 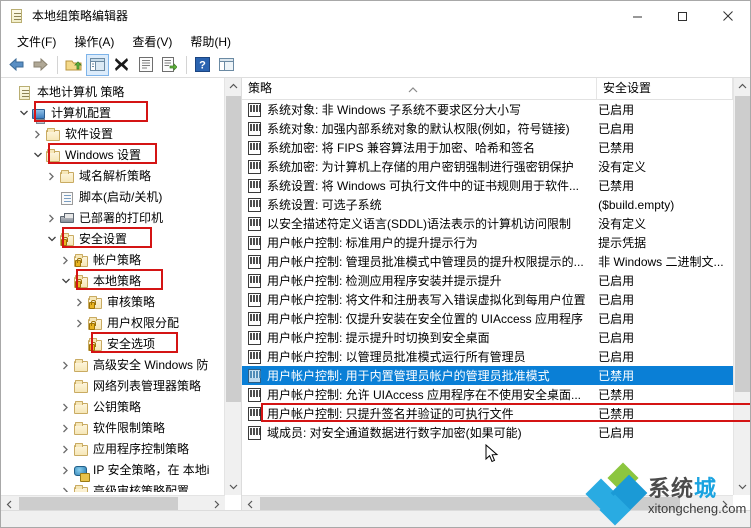 What do you see at coordinates (113, 113) in the screenshot?
I see `tree-node: 计算机配置` at bounding box center [113, 113].